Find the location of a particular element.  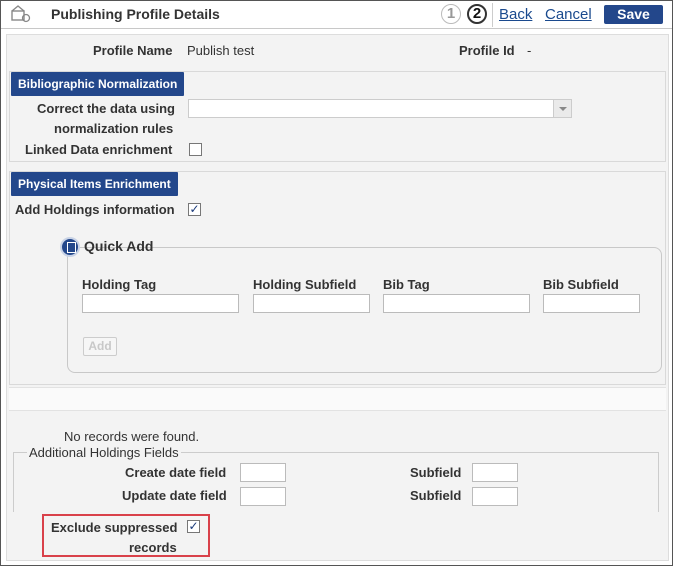

step-2-indicator: 2 is located at coordinates (477, 14).